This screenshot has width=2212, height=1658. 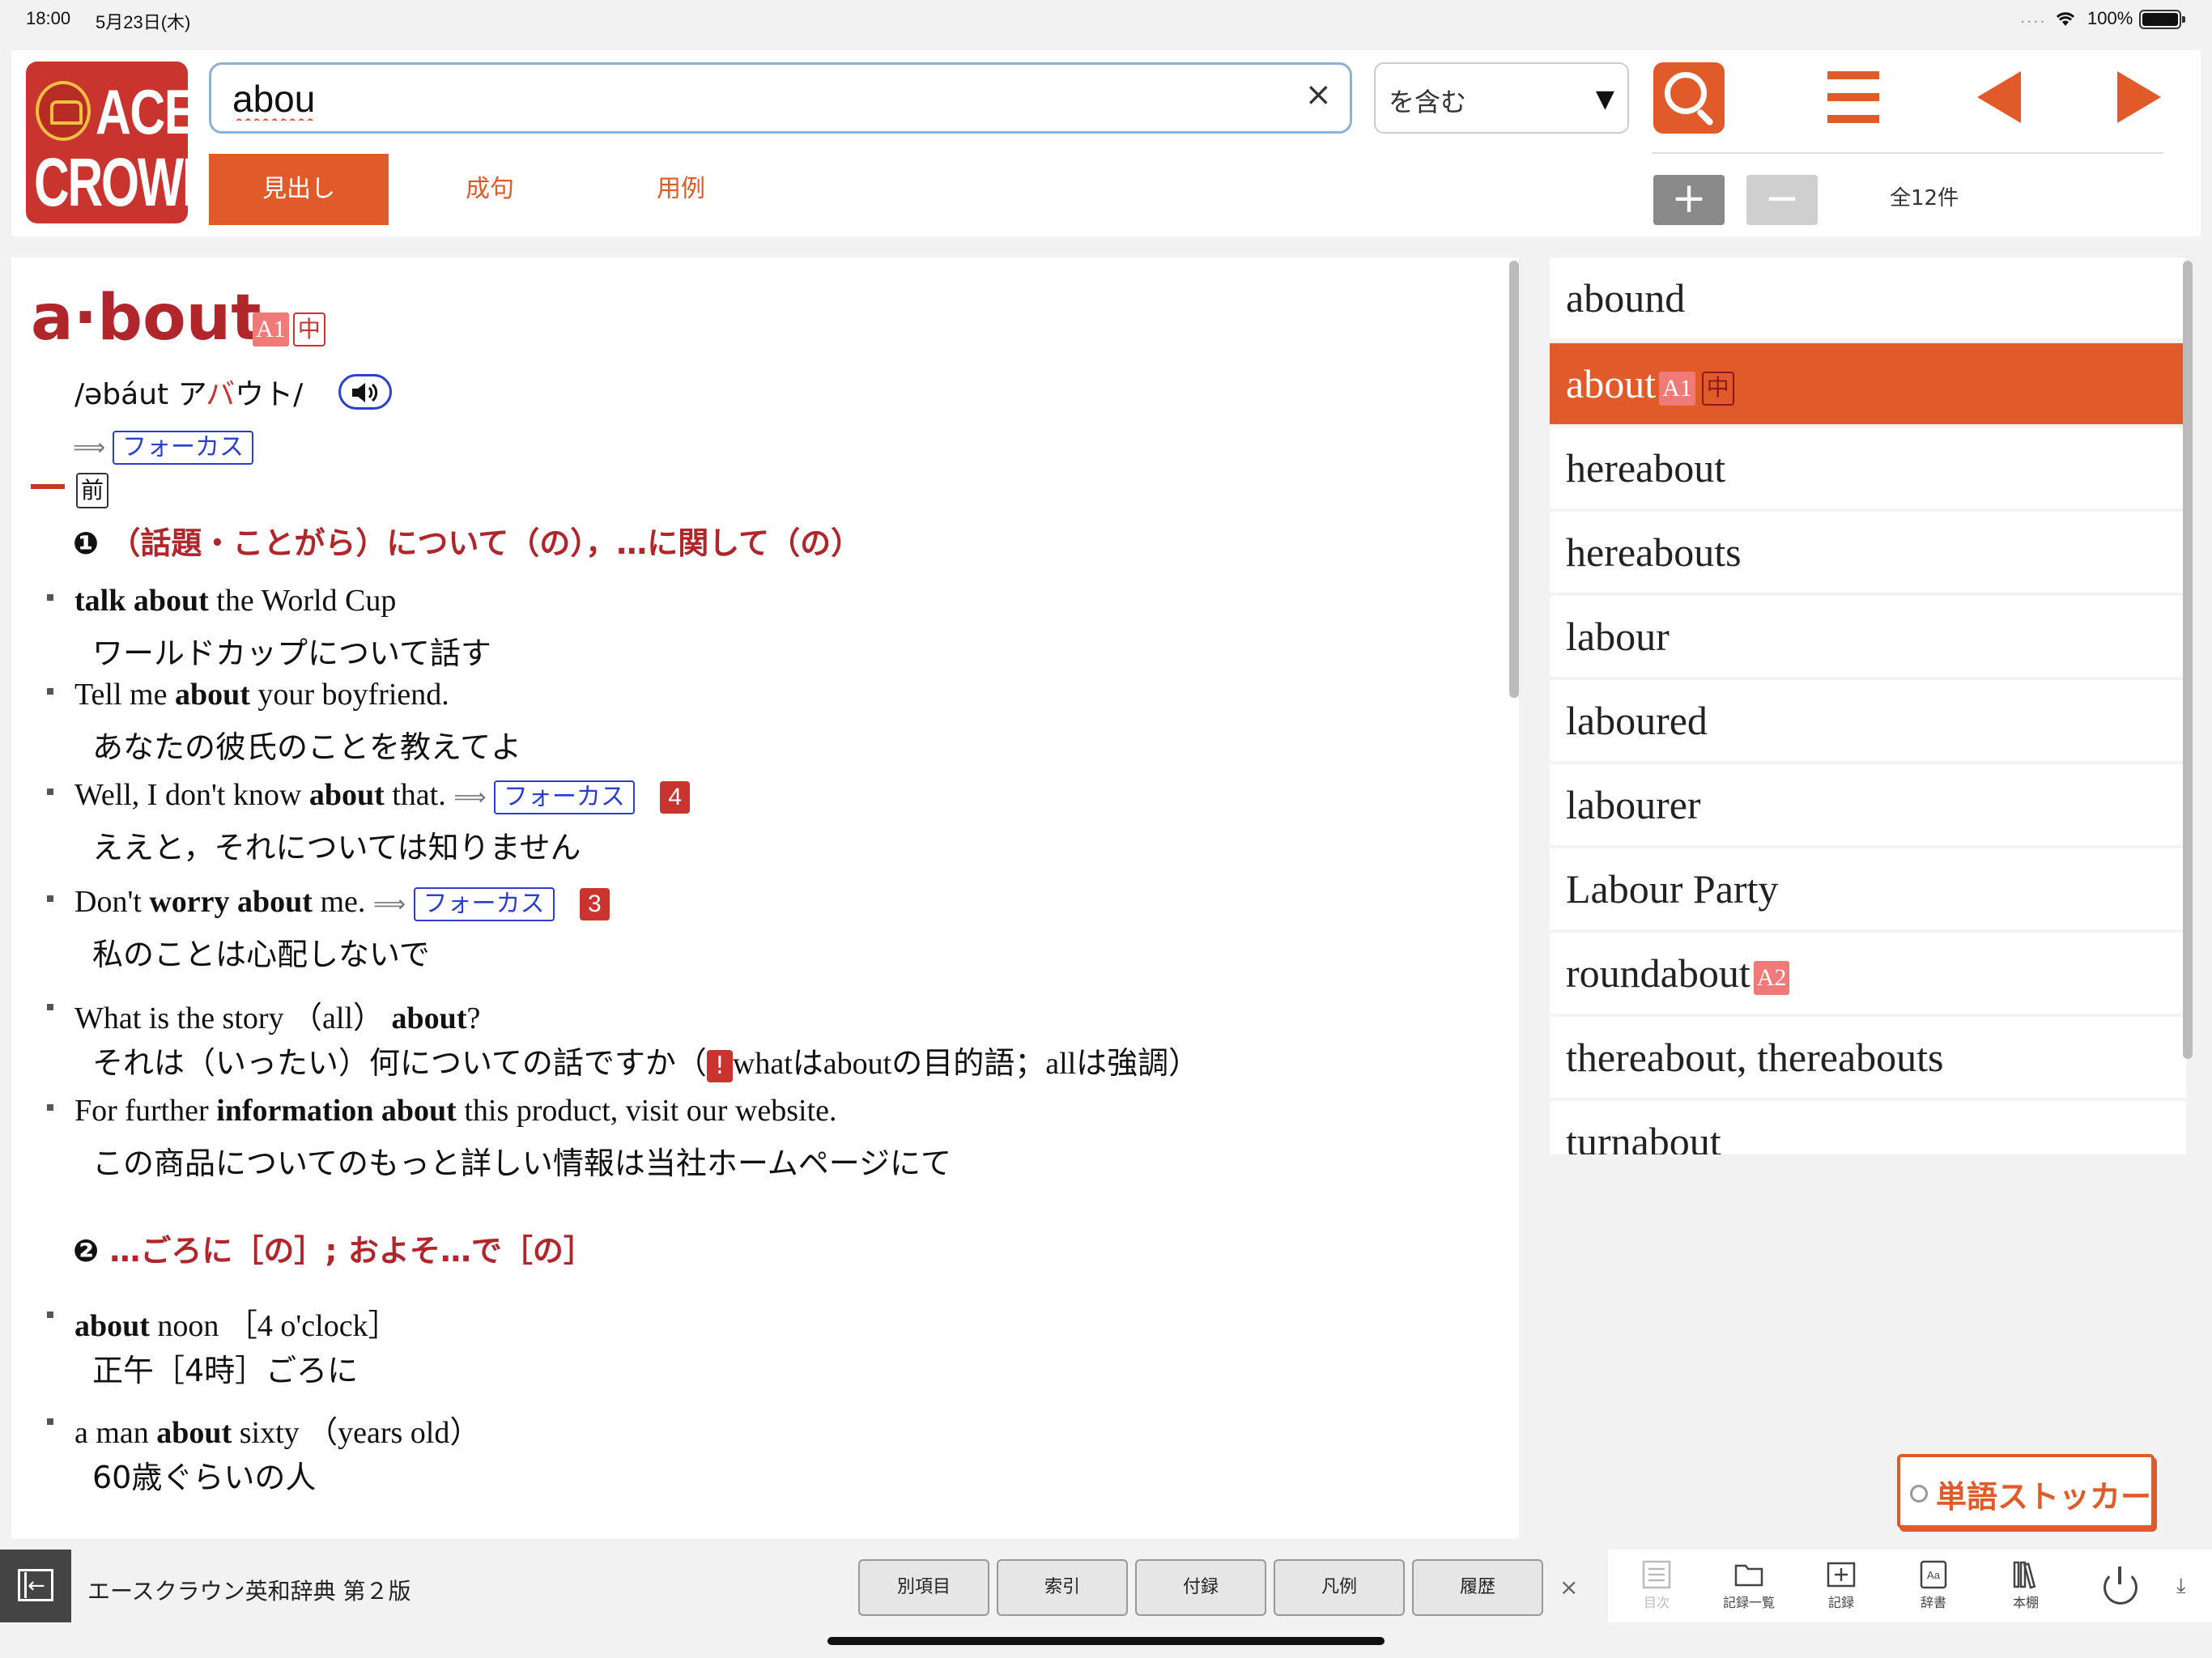 I want to click on wifi-icon, so click(x=2065, y=19).